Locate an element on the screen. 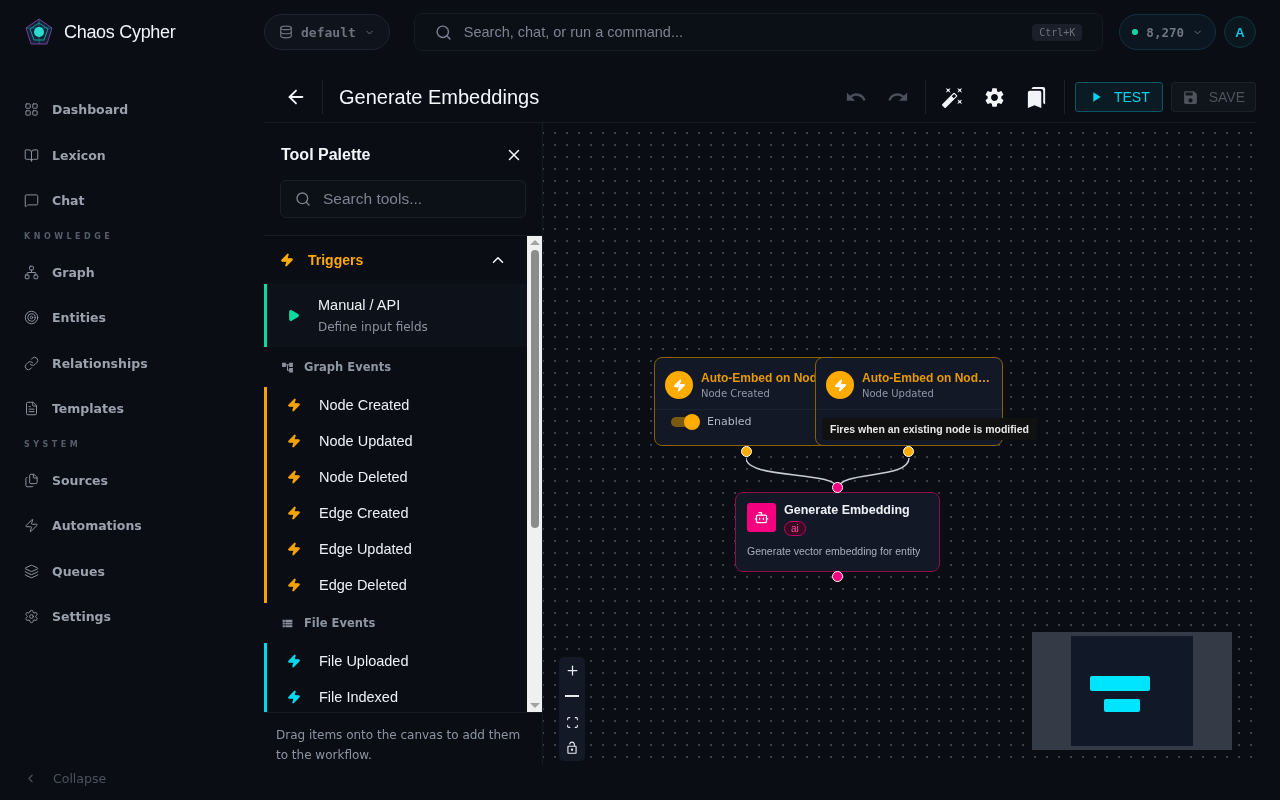 The width and height of the screenshot is (1280, 800). enabled-toggle is located at coordinates (685, 421).